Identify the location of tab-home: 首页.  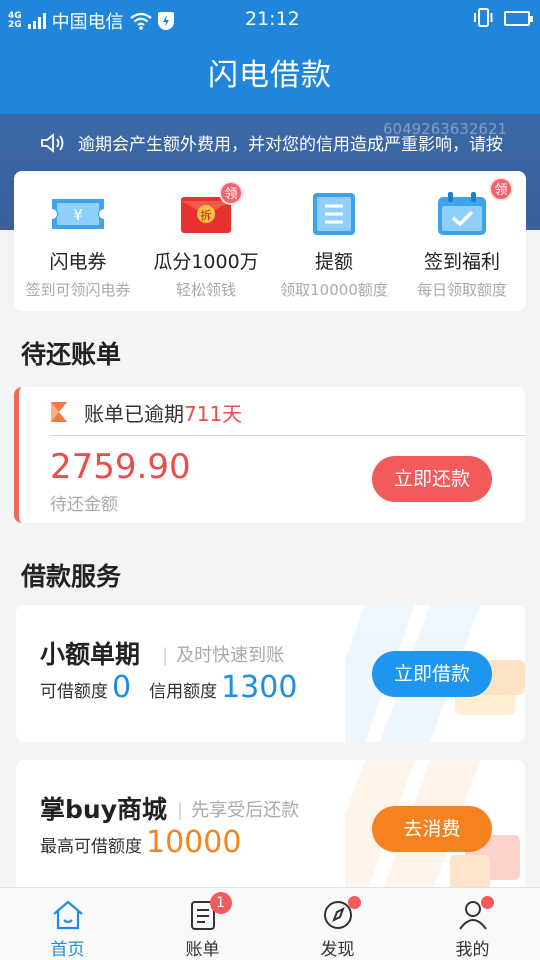
(67, 924).